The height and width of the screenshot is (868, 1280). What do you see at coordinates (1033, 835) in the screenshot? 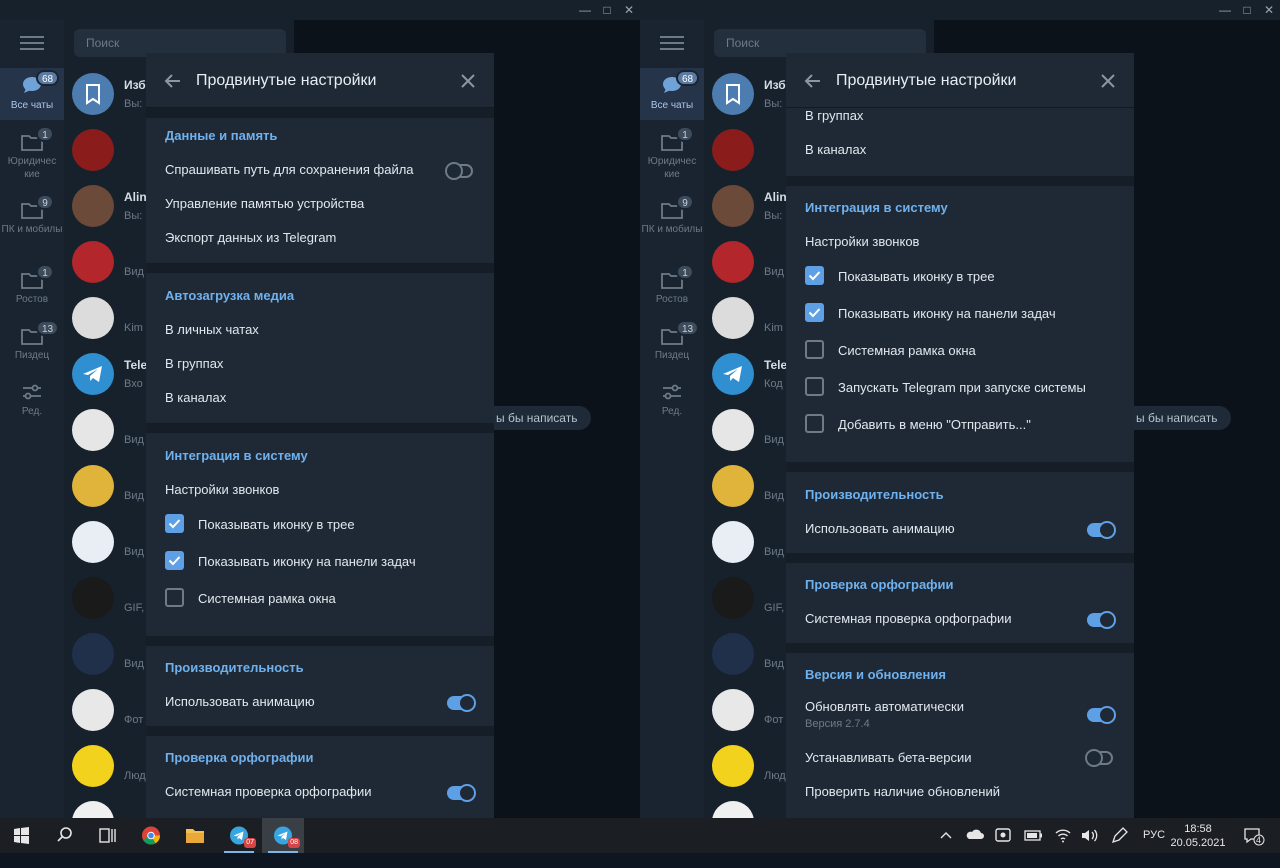
I see `battery-icon` at bounding box center [1033, 835].